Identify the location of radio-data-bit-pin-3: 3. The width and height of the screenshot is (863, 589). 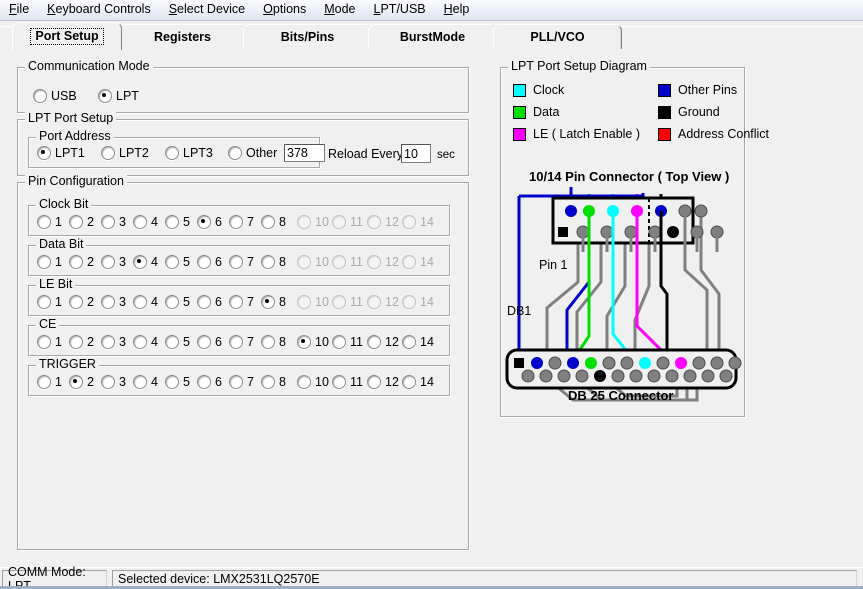
(113, 262).